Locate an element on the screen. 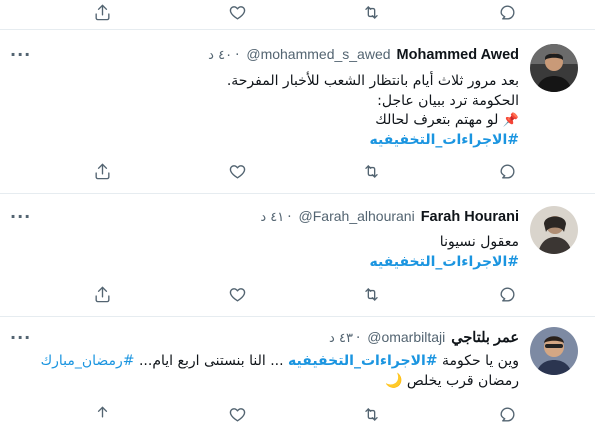 The height and width of the screenshot is (426, 595). tweet-line-text: لو مهتم بتعرف لحالك is located at coordinates (437, 120).